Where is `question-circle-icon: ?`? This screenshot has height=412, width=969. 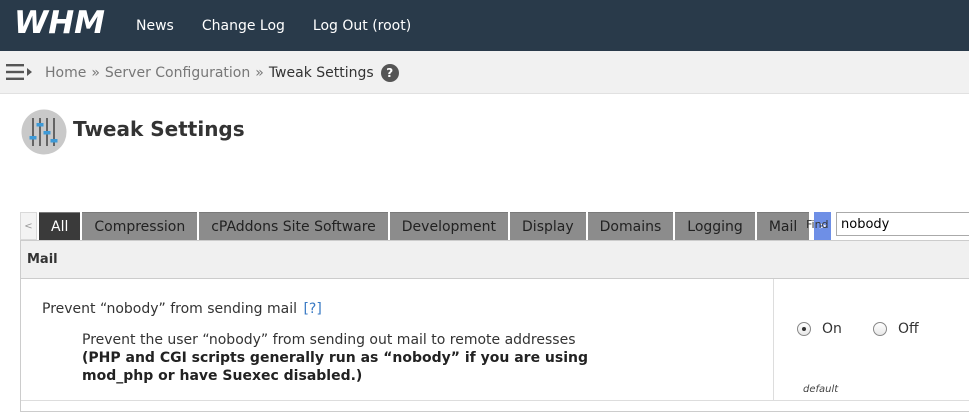 question-circle-icon: ? is located at coordinates (389, 72).